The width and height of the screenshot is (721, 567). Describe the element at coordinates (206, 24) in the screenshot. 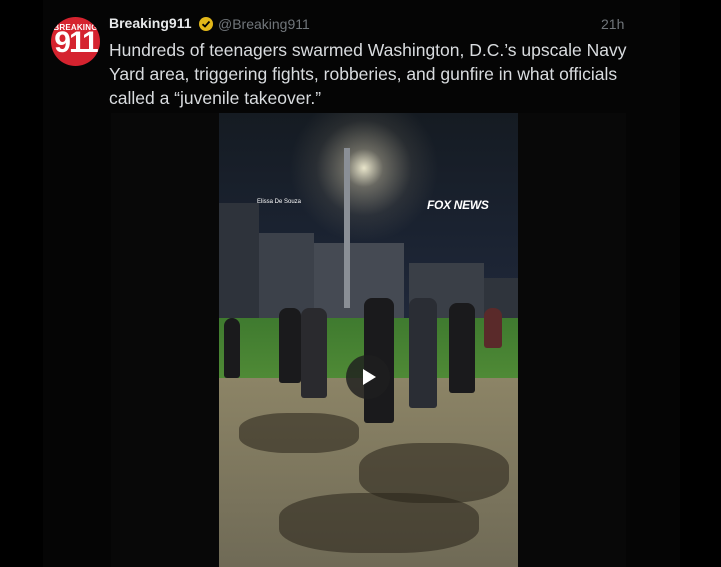

I see `verified-badge-icon` at that location.